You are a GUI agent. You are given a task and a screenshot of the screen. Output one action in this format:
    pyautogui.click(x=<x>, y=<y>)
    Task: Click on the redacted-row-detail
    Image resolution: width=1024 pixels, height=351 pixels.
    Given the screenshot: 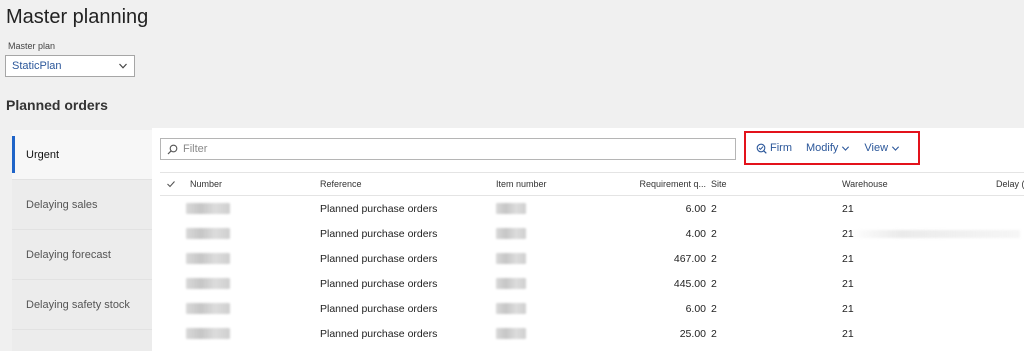 What is the action you would take?
    pyautogui.click(x=935, y=234)
    